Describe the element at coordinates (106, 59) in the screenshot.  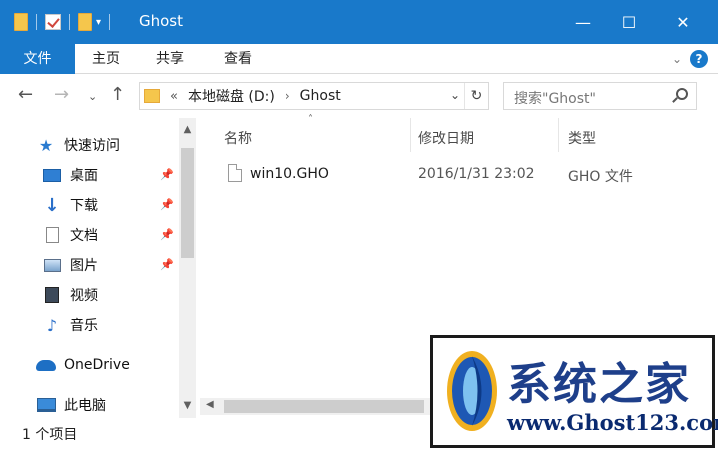
I see `tab-home: 主页` at that location.